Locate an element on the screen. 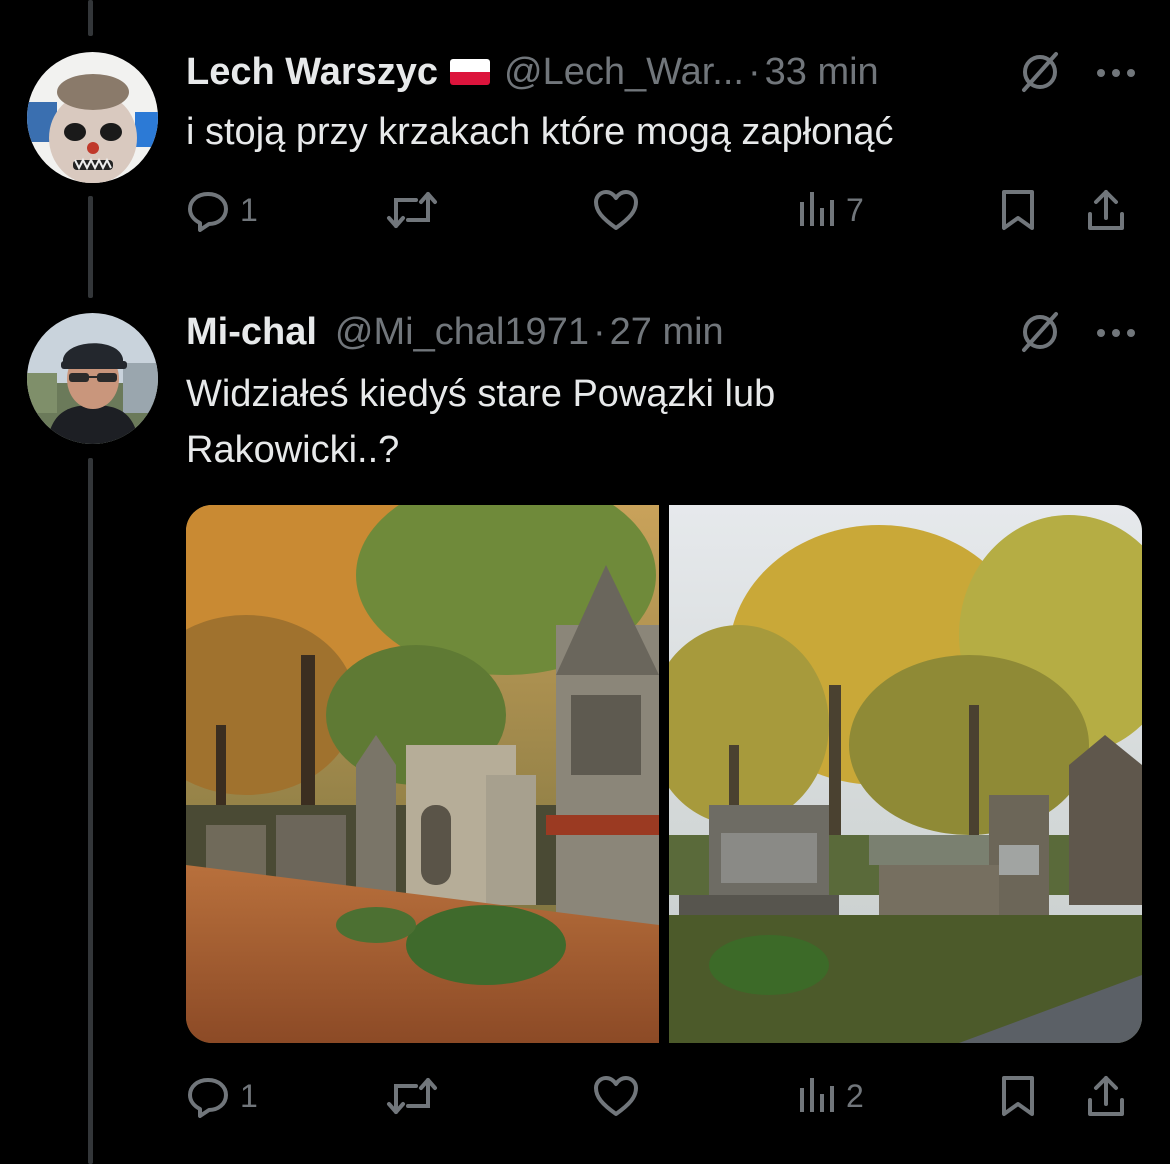 The image size is (1170, 1164). thread-line-middle is located at coordinates (90, 247).